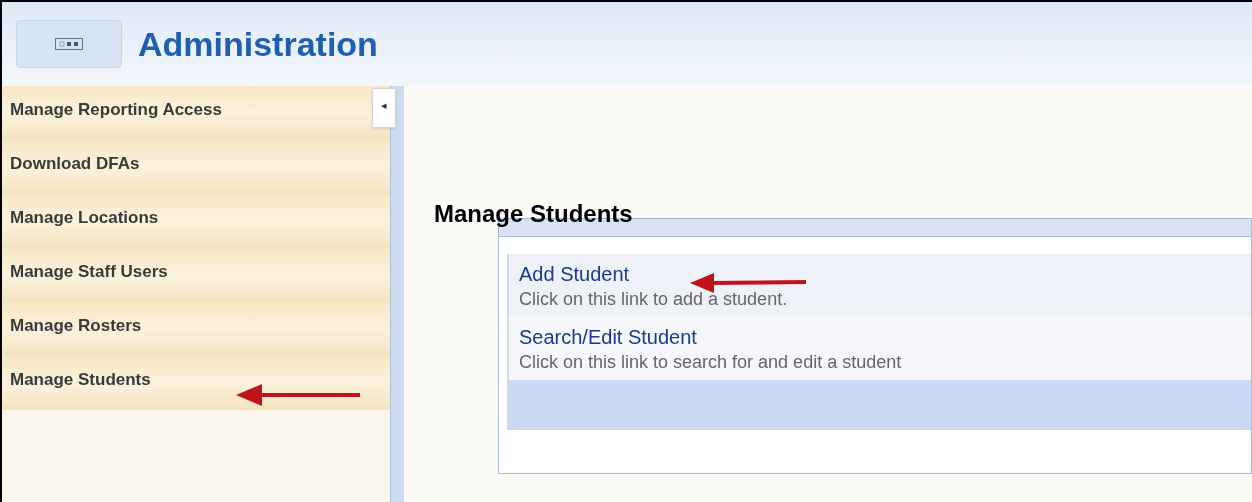 Image resolution: width=1252 pixels, height=502 pixels. What do you see at coordinates (384, 108) in the screenshot?
I see `collapse-tab: ◂` at bounding box center [384, 108].